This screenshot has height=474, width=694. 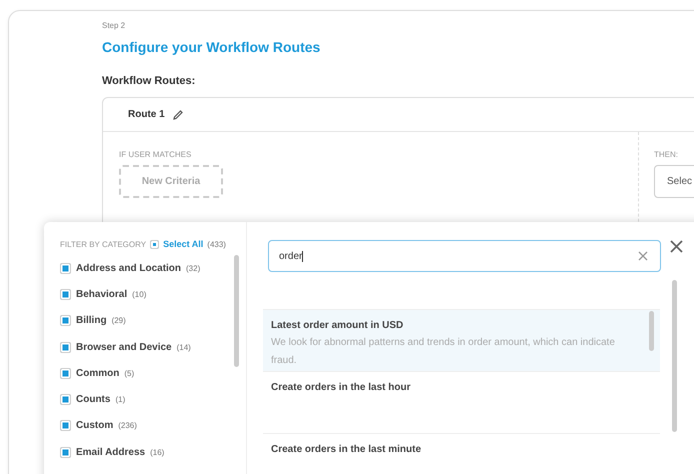 I want to click on category-name: Counts, so click(x=93, y=400).